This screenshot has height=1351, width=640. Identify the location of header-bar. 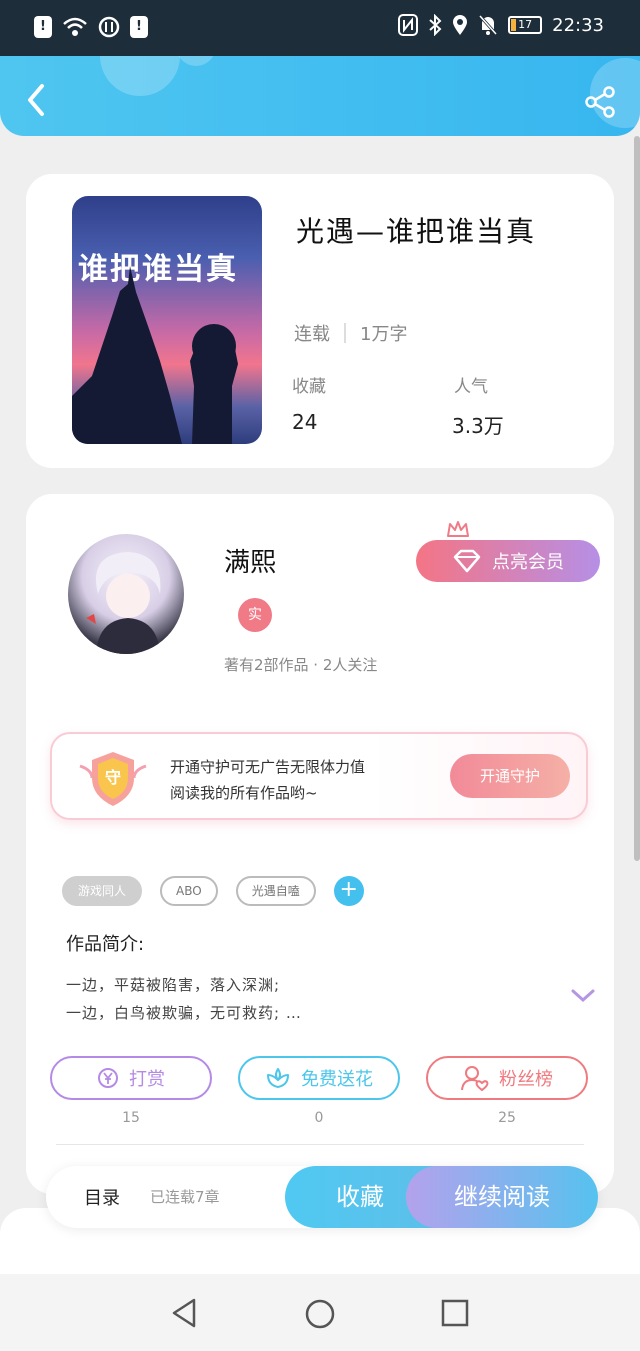
(320, 96).